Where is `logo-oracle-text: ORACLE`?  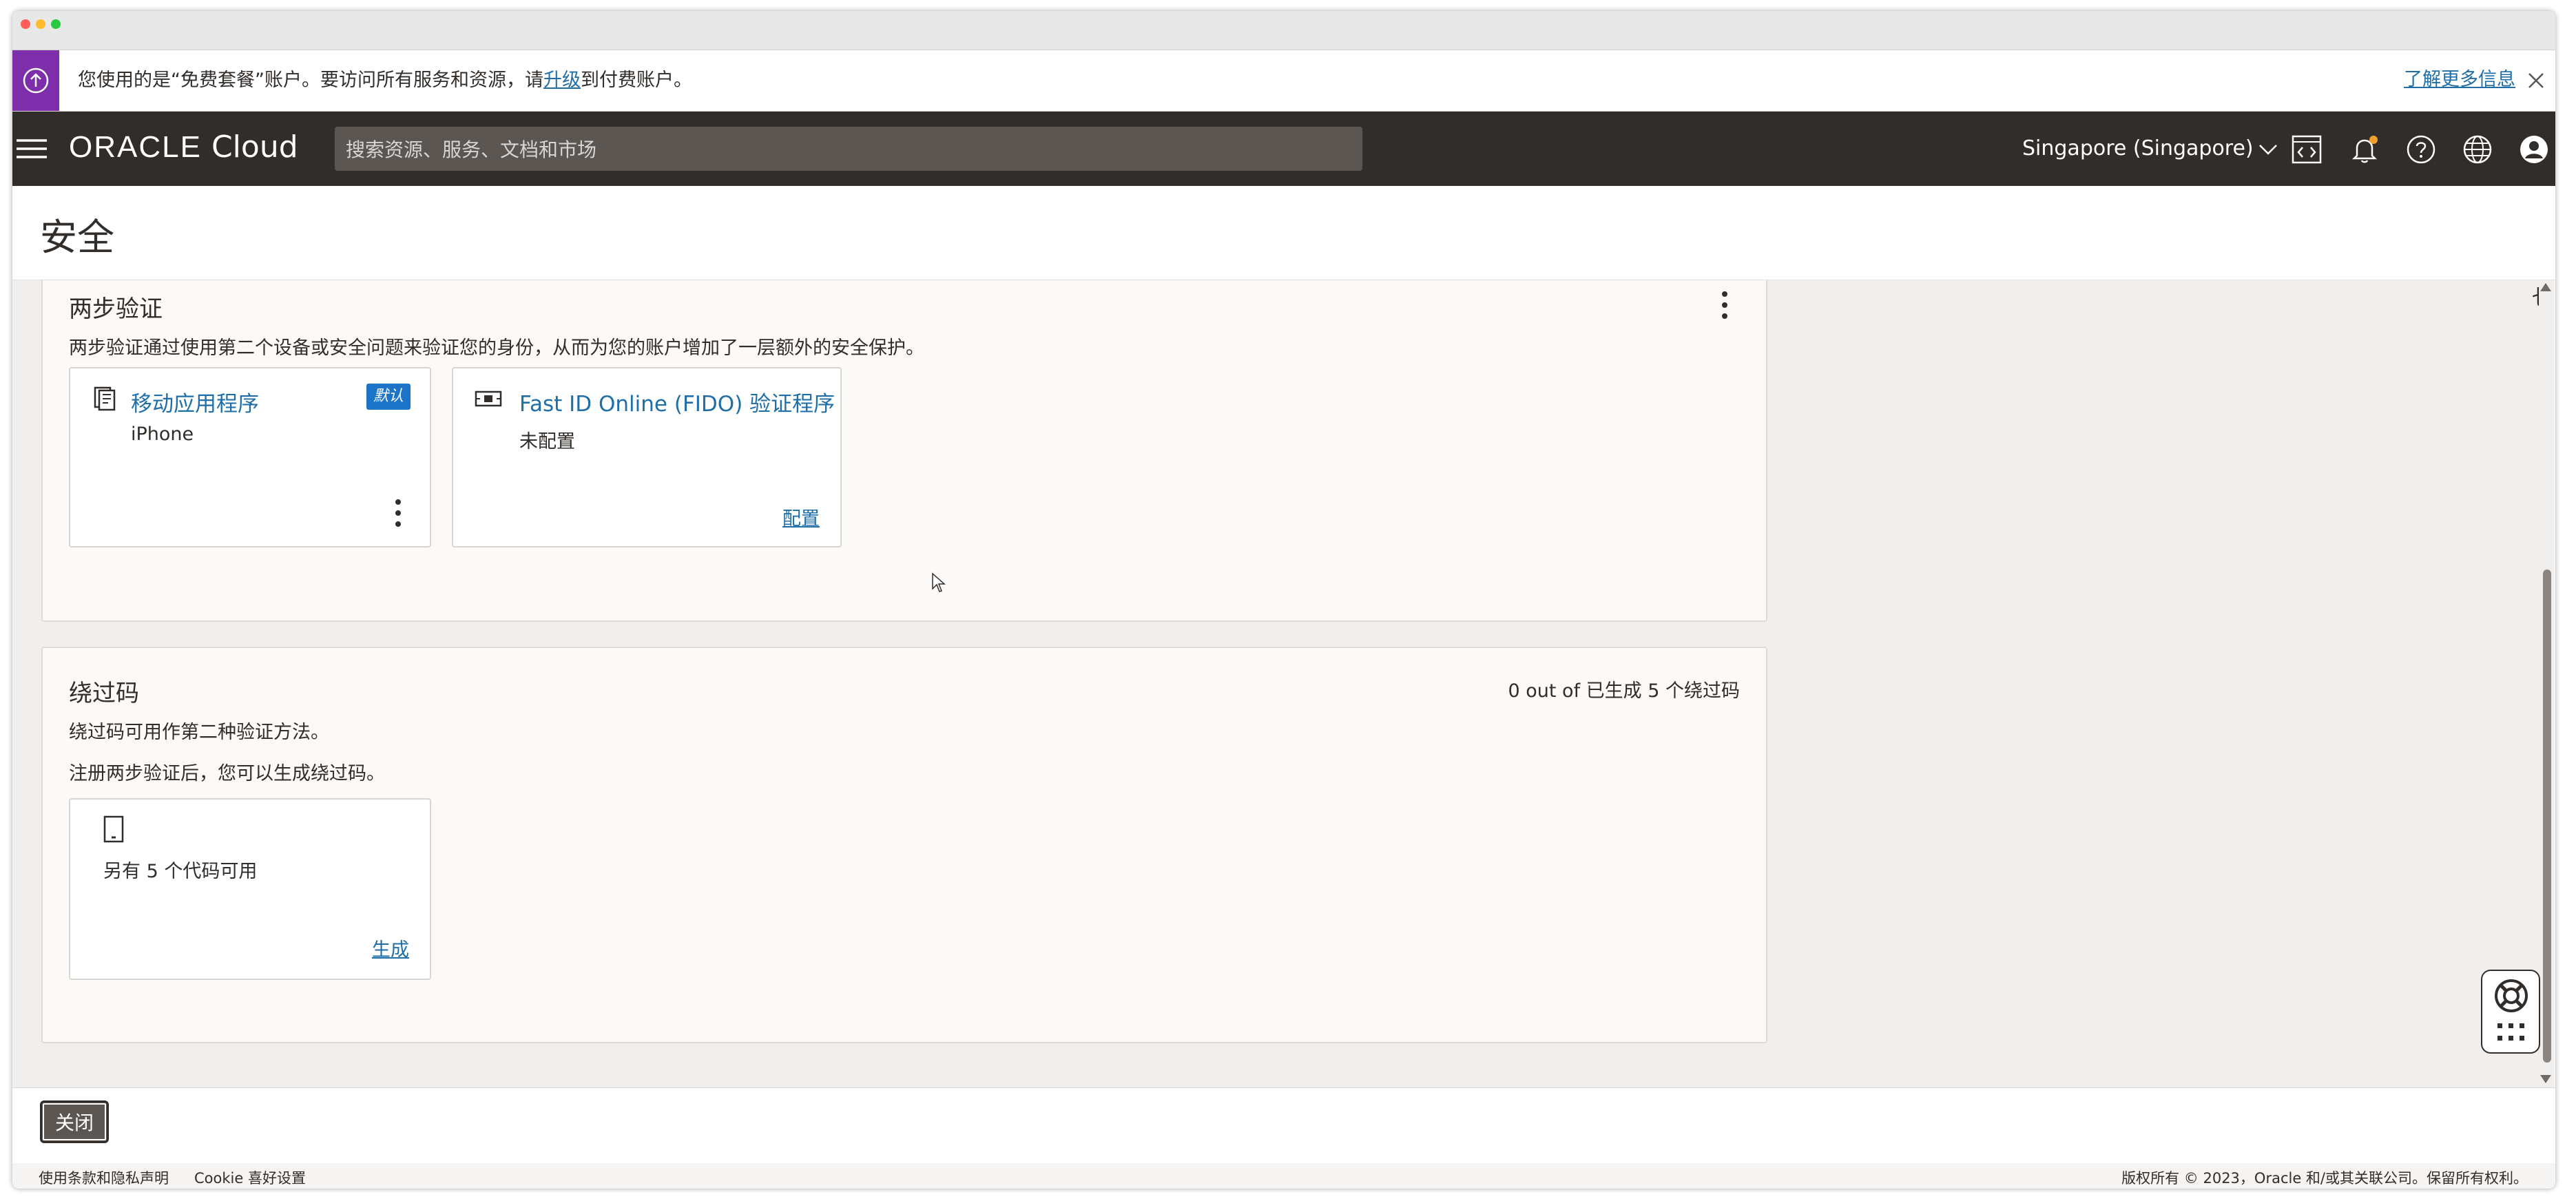
logo-oracle-text: ORACLE is located at coordinates (135, 147).